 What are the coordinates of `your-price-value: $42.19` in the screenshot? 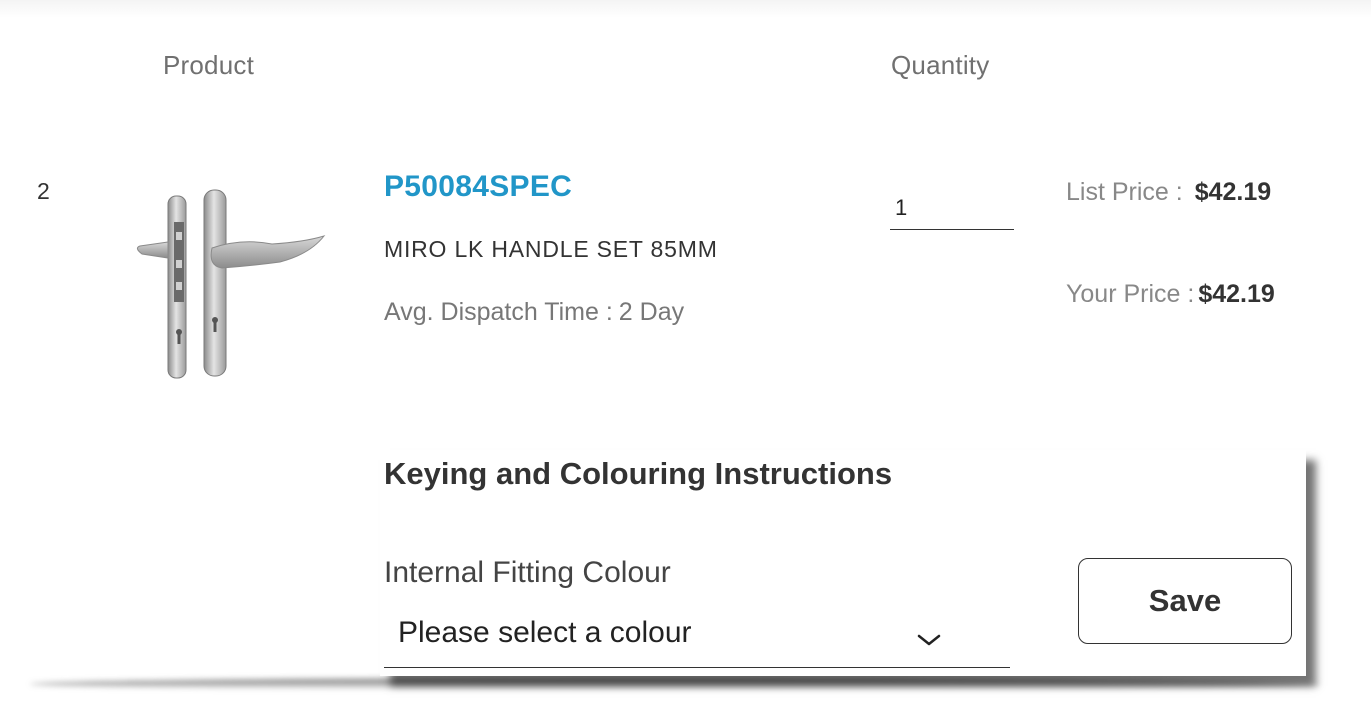 It's located at (1236, 294).